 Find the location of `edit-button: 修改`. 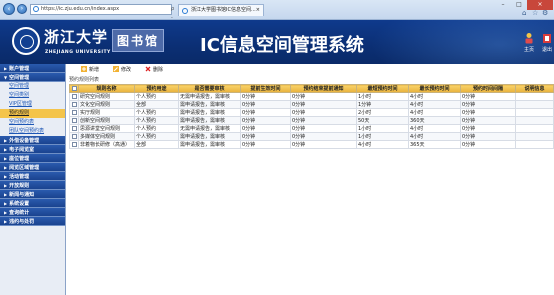

edit-button: 修改 is located at coordinates (122, 70).